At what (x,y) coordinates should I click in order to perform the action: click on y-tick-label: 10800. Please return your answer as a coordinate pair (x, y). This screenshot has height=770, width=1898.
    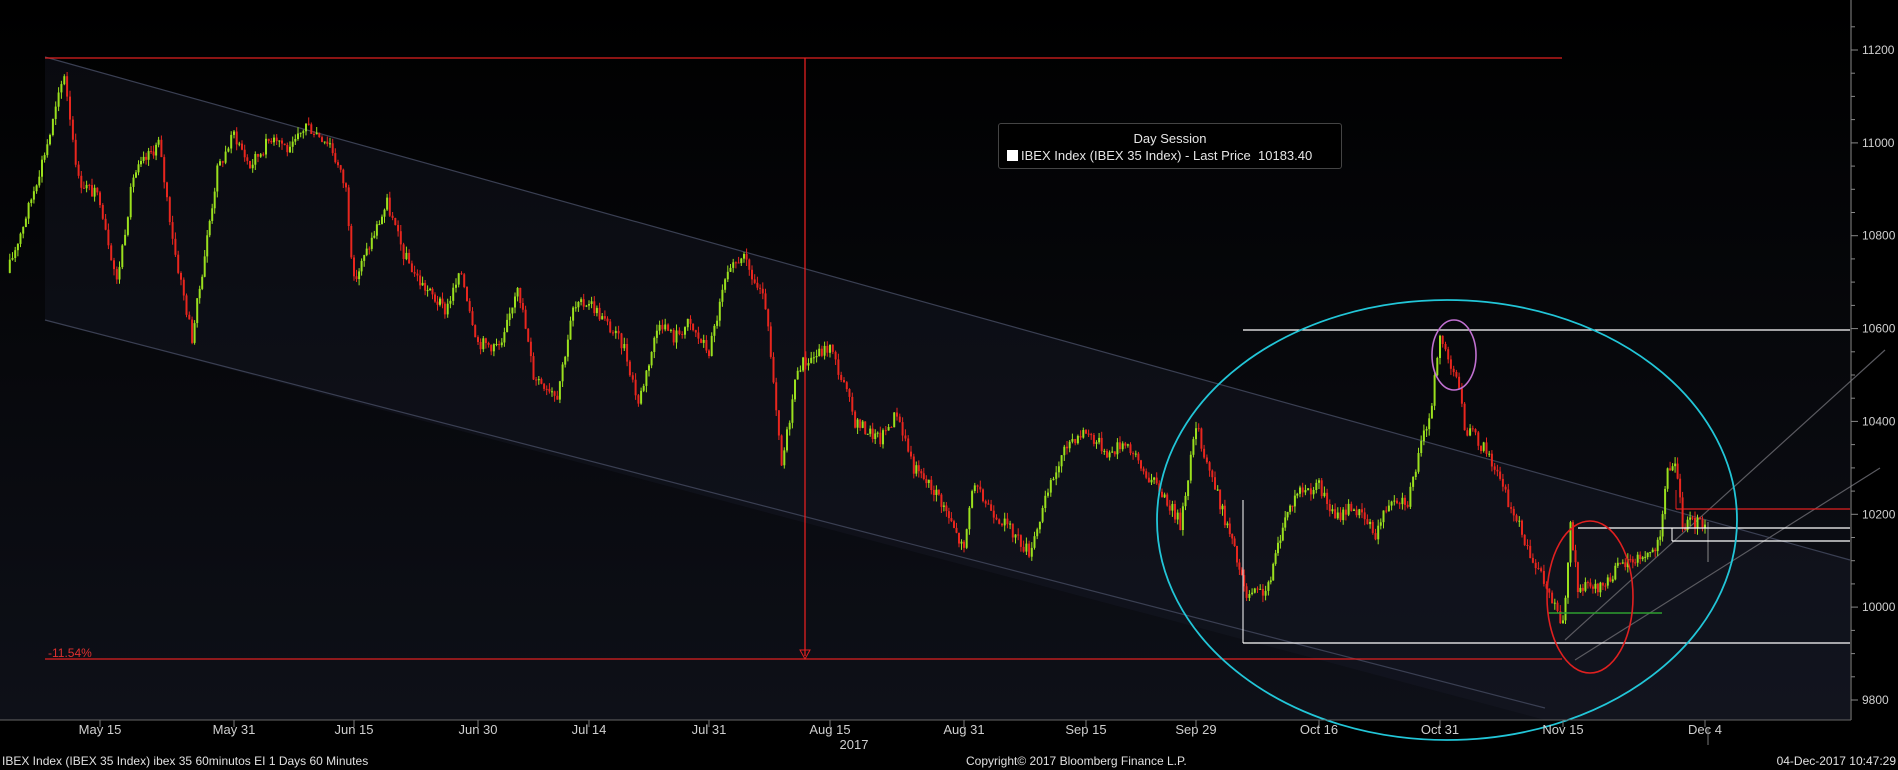
    Looking at the image, I should click on (1879, 236).